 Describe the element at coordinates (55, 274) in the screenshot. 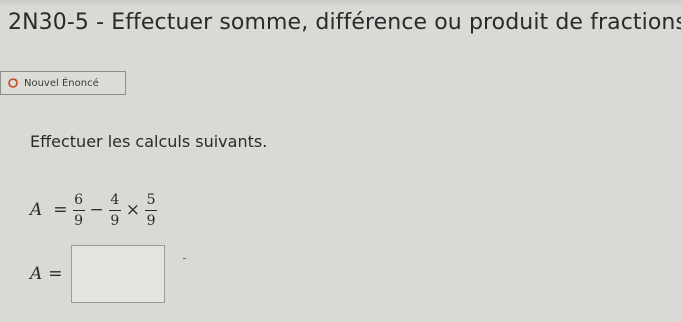

I see `answer-equals-sign: =` at that location.